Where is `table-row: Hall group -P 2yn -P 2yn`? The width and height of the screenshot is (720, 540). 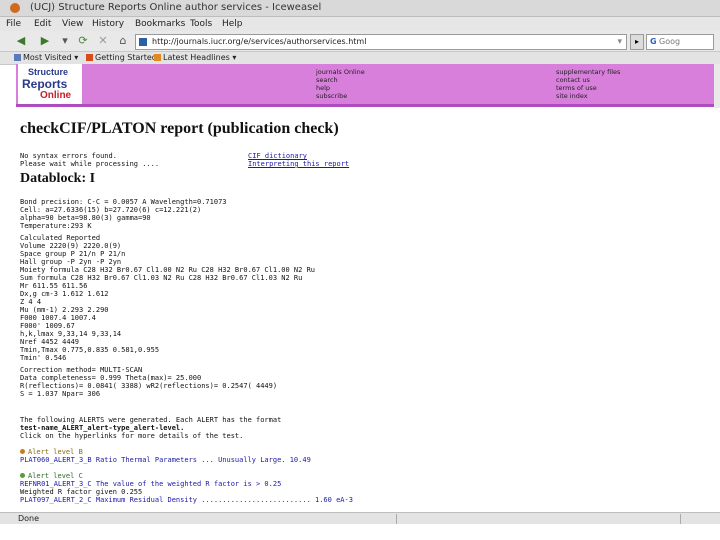 table-row: Hall group -P 2yn -P 2yn is located at coordinates (71, 262).